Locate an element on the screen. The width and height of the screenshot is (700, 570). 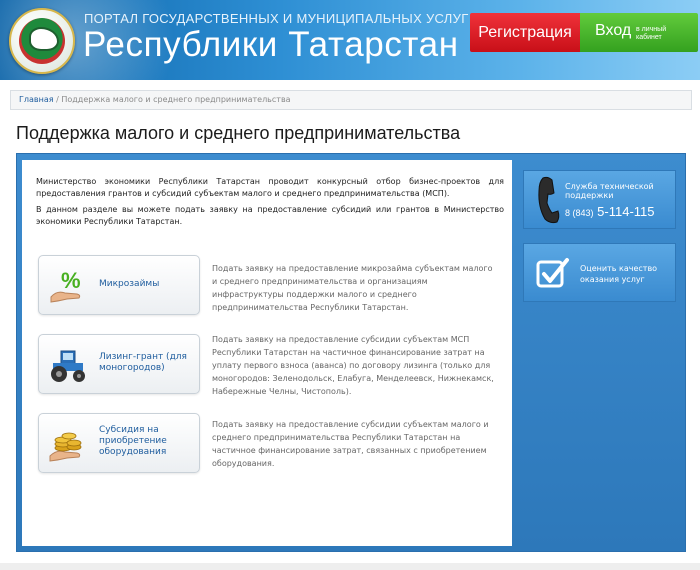
login-label: Вход is located at coordinates (613, 30).